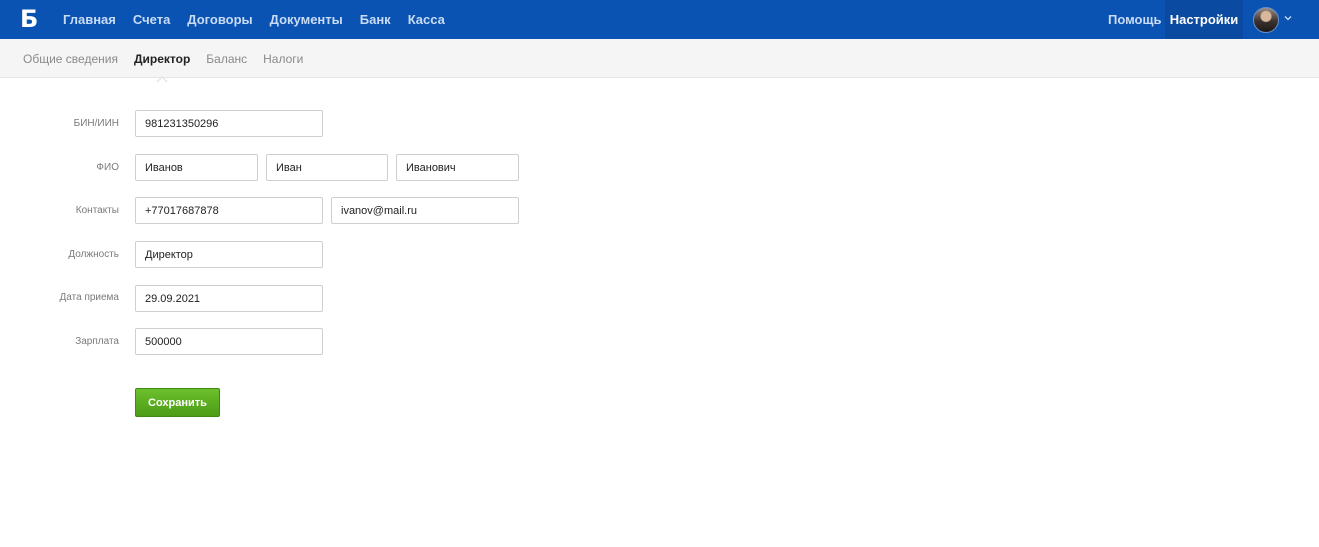 This screenshot has width=1319, height=547. What do you see at coordinates (229, 298) in the screenshot?
I see `hire-date-field` at bounding box center [229, 298].